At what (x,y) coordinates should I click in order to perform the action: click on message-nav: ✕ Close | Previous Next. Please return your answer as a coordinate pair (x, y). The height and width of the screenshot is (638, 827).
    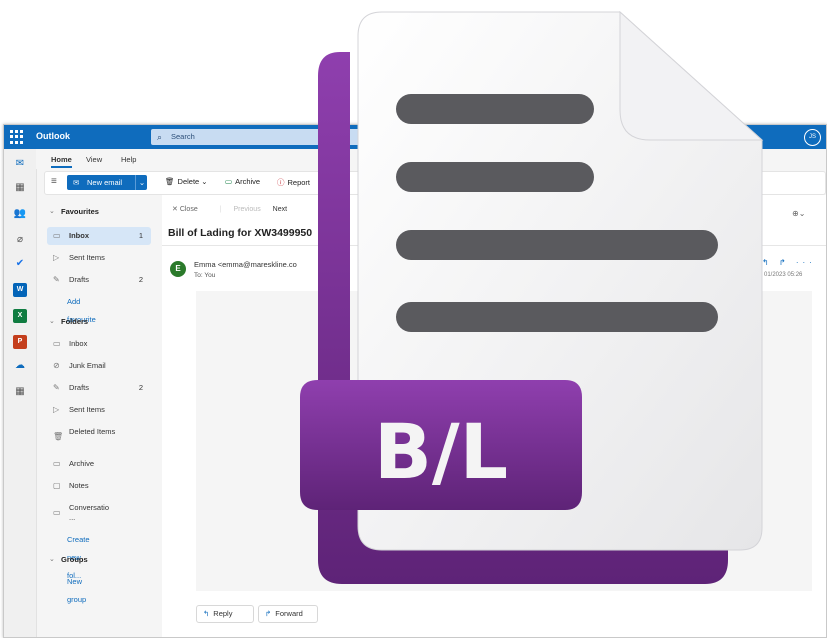
    Looking at the image, I should click on (234, 209).